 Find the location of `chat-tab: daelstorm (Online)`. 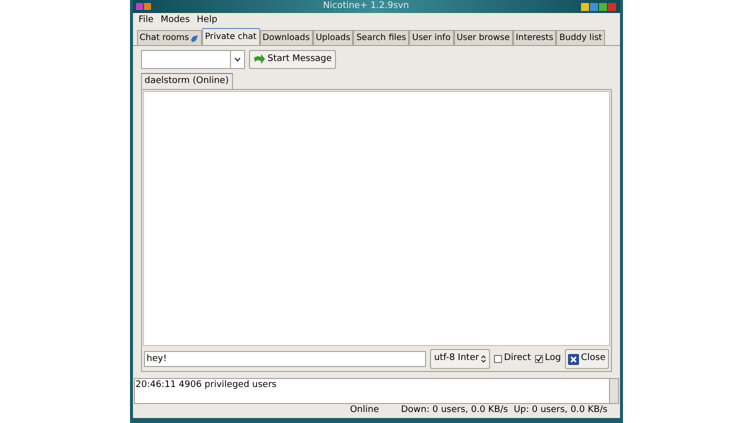

chat-tab: daelstorm (Online) is located at coordinates (186, 81).